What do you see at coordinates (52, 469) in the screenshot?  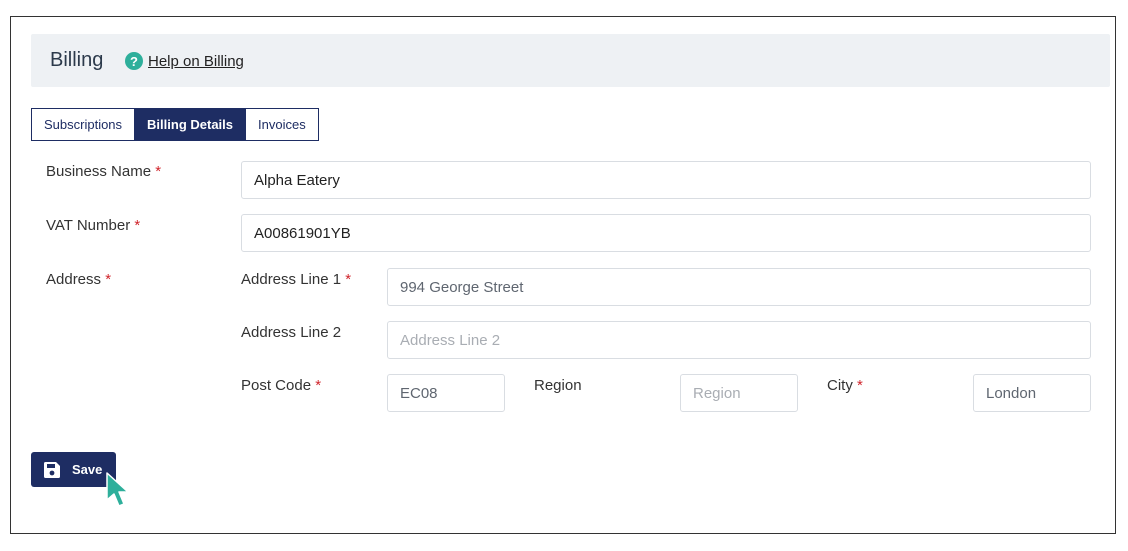 I see `floppy-disk-icon` at bounding box center [52, 469].